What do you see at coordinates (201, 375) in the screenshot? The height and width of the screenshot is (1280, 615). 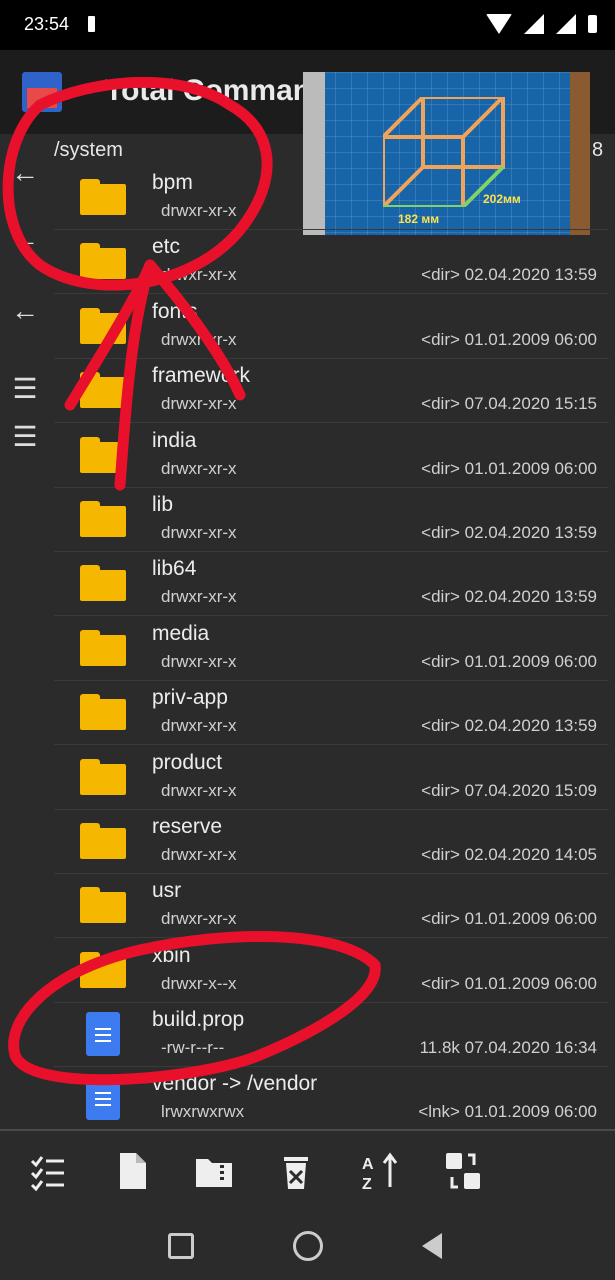 I see `item-name: framework` at bounding box center [201, 375].